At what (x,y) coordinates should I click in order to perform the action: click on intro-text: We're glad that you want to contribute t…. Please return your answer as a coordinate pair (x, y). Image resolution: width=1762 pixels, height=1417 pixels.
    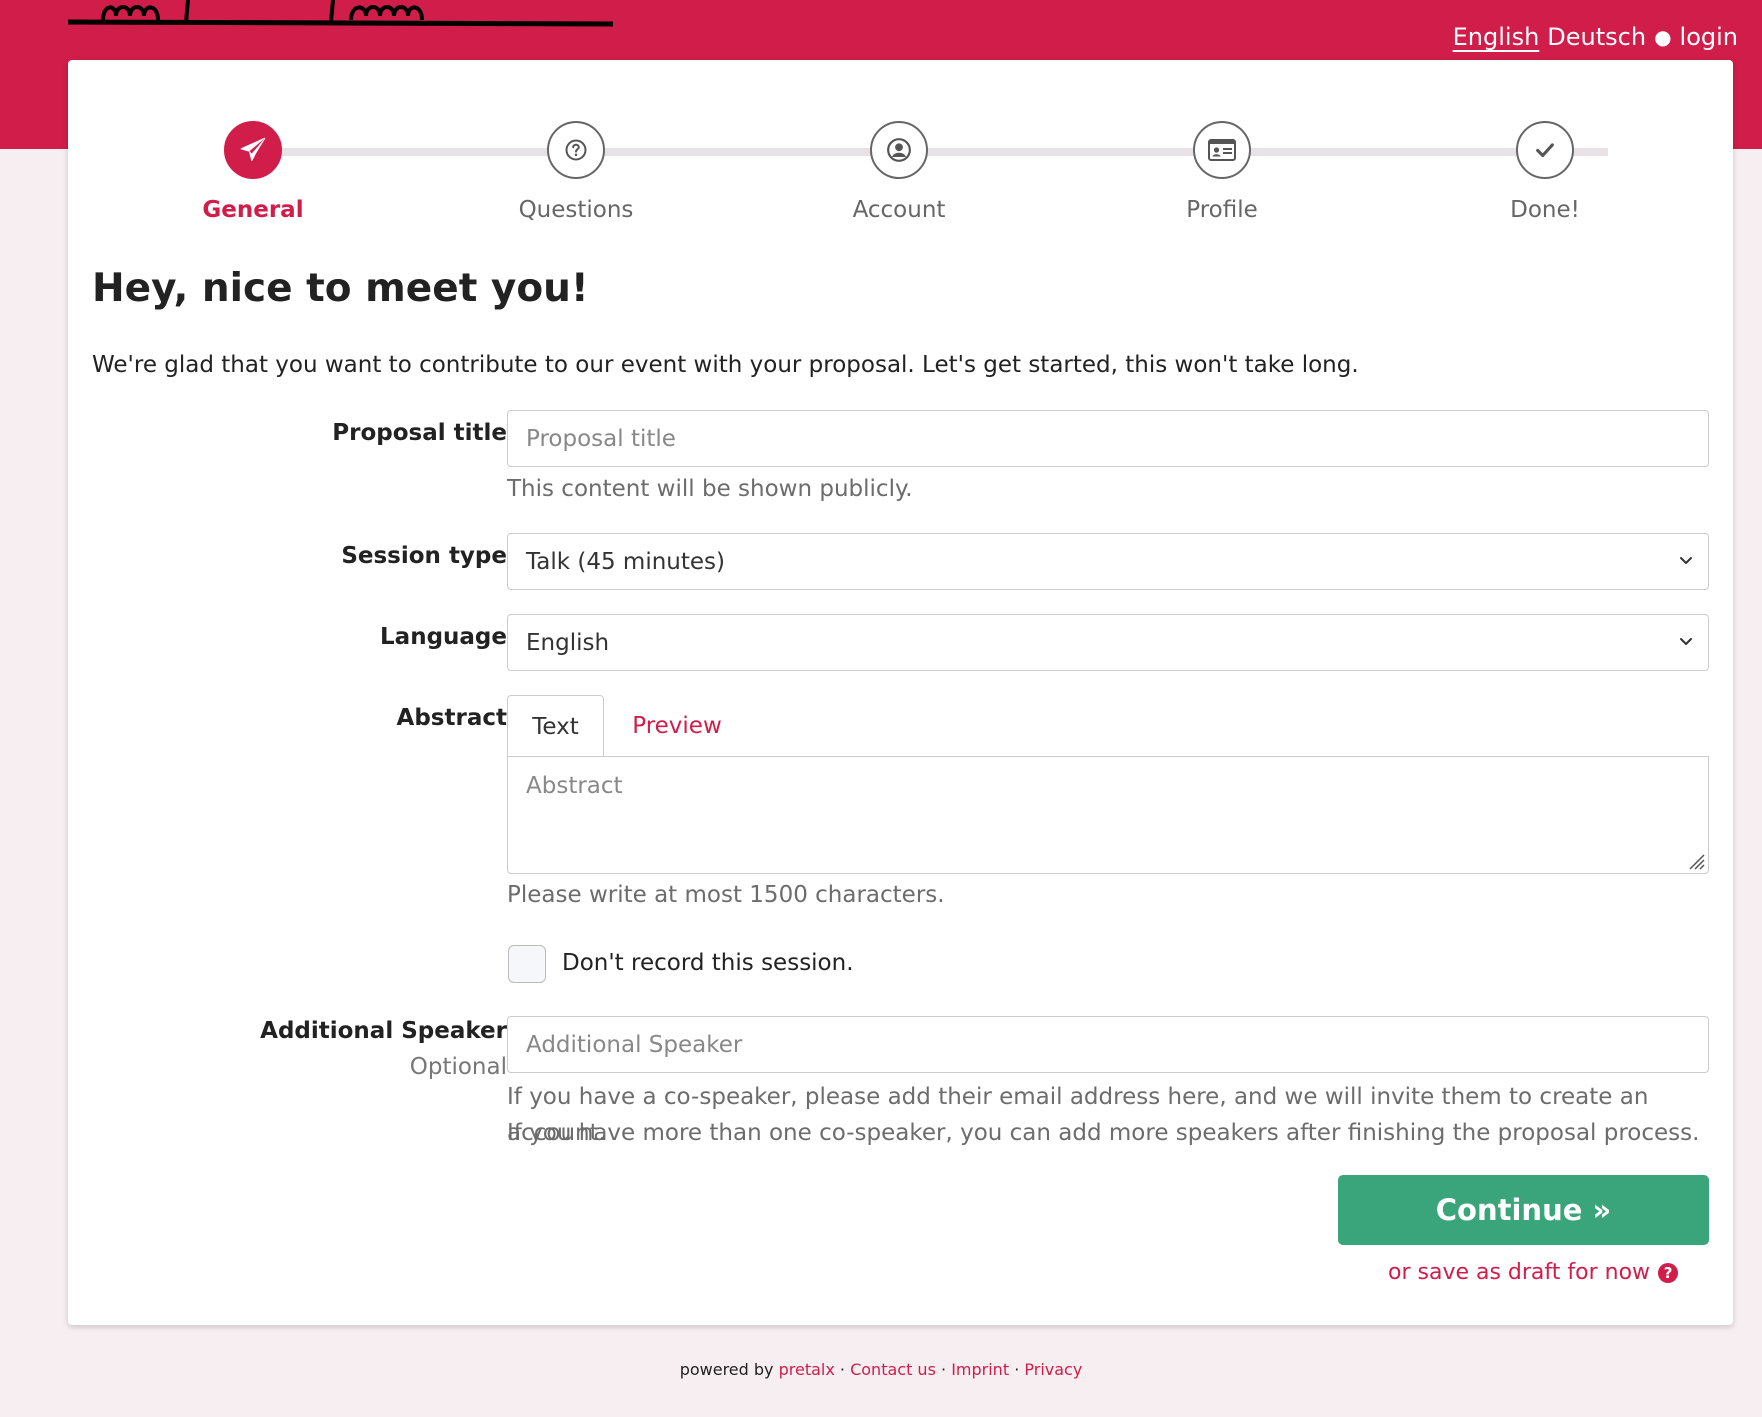
    Looking at the image, I should click on (725, 365).